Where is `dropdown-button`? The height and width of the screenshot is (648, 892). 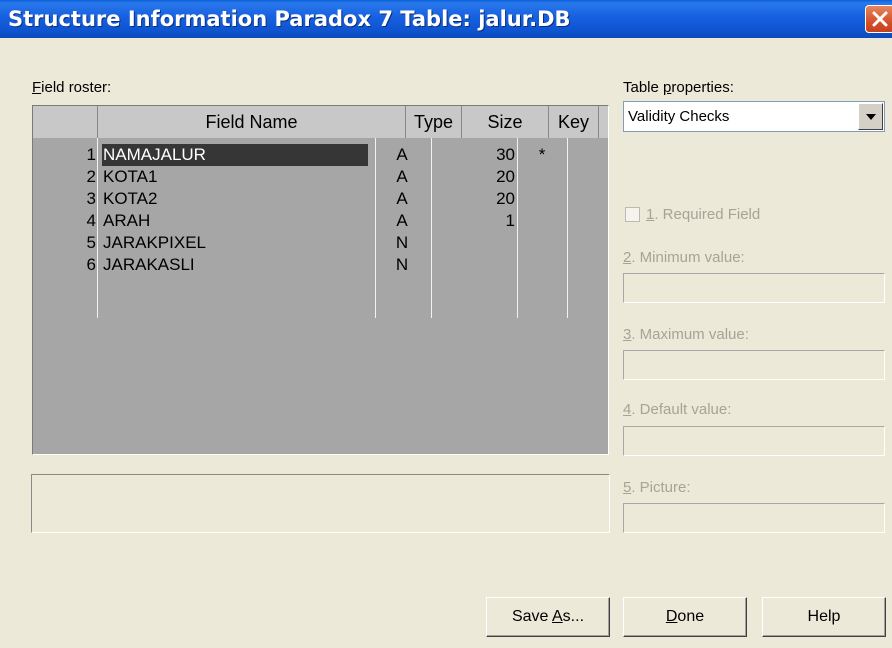 dropdown-button is located at coordinates (870, 116).